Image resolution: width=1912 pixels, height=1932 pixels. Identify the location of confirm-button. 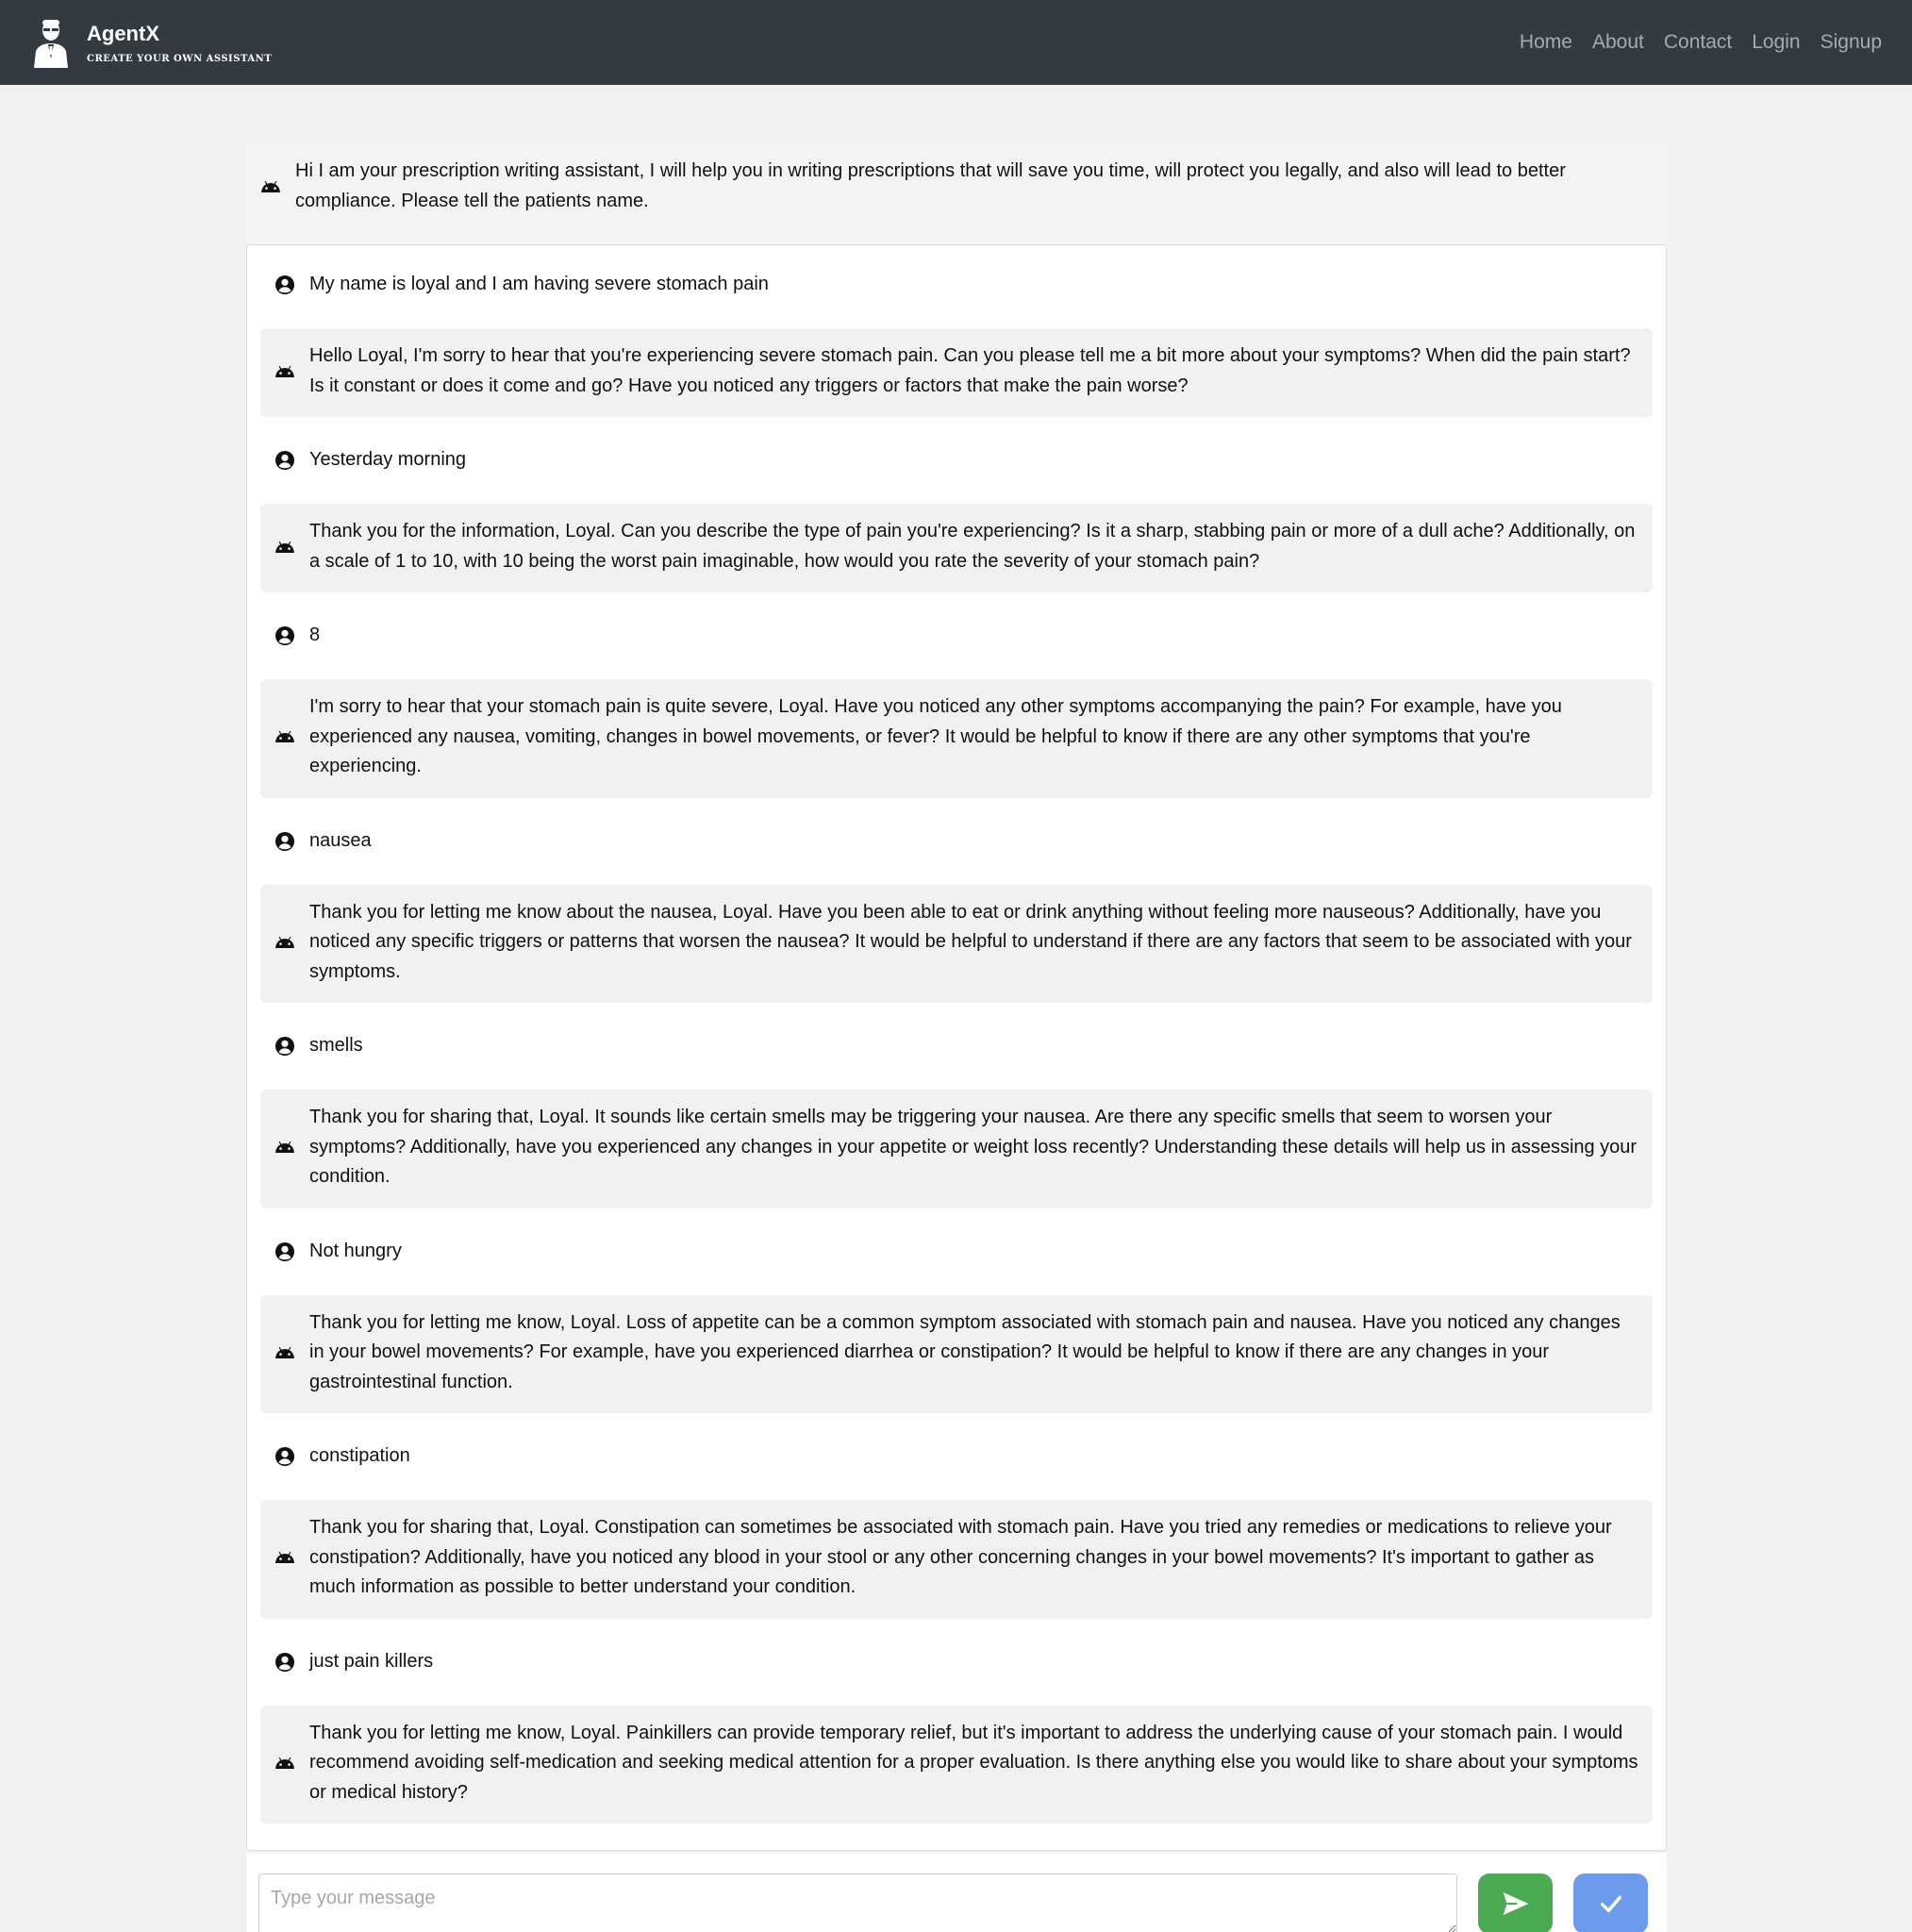
(1610, 1903).